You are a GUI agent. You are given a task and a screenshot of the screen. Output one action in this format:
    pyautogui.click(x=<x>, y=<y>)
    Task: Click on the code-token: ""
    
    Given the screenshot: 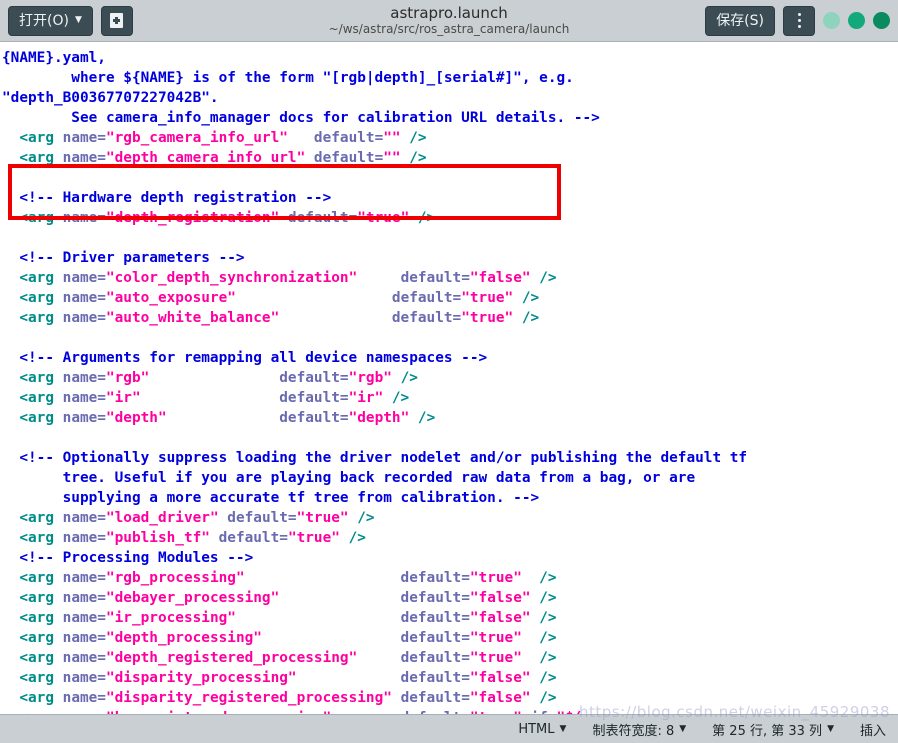 What is the action you would take?
    pyautogui.click(x=392, y=158)
    